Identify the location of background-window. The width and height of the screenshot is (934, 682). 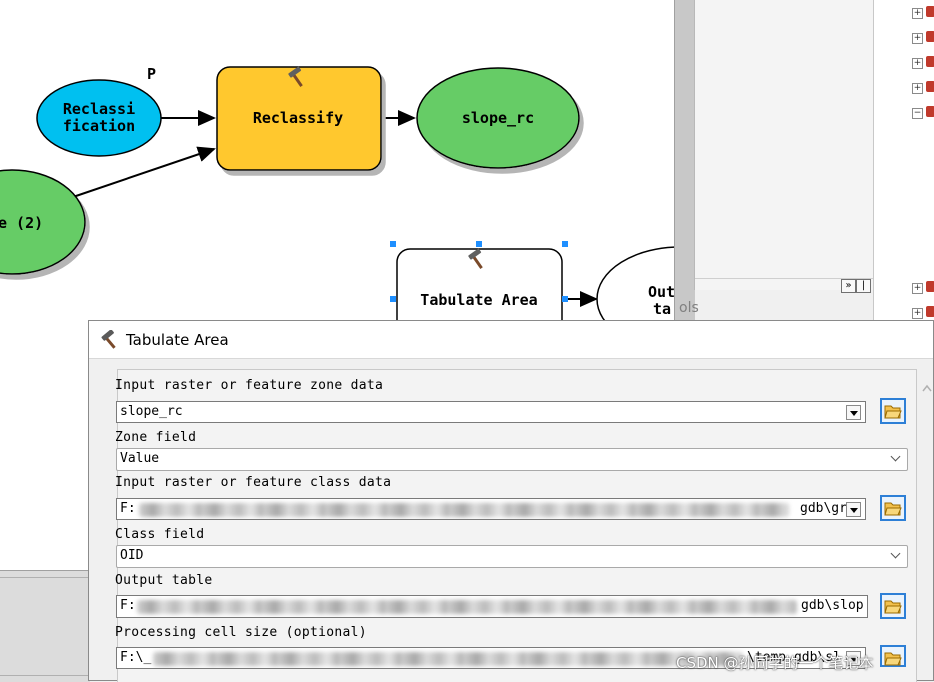
(45, 626).